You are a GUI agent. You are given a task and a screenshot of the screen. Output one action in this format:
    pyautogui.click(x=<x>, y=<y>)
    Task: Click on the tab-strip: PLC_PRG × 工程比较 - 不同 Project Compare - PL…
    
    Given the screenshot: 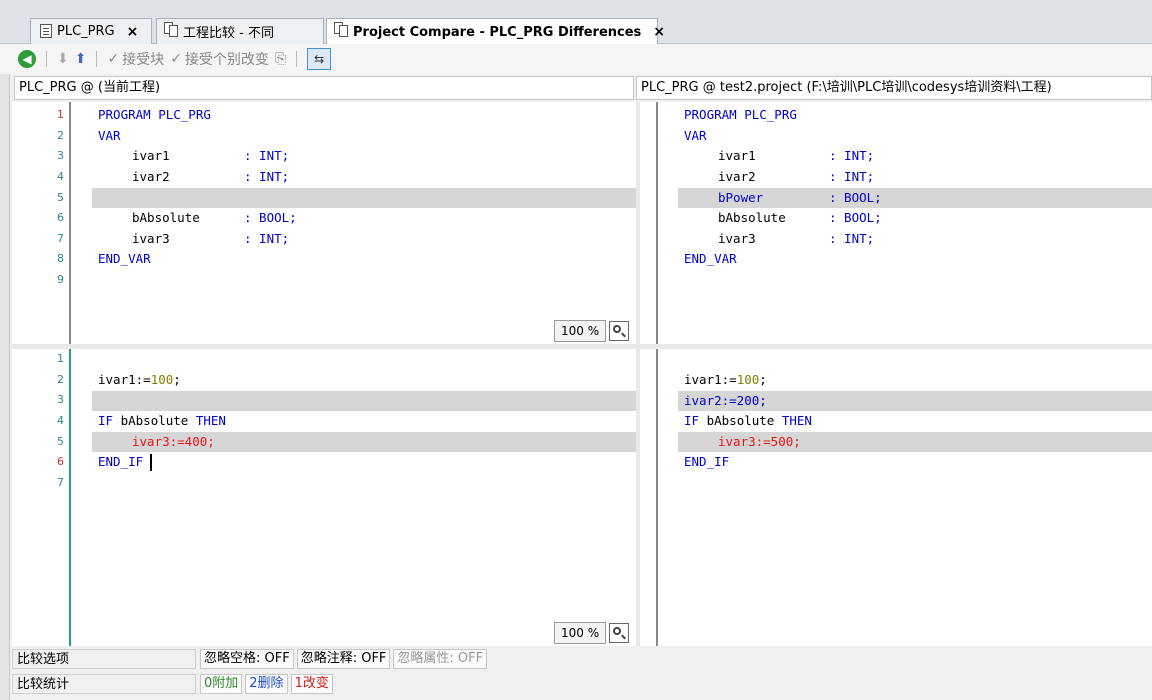 What is the action you would take?
    pyautogui.click(x=576, y=22)
    